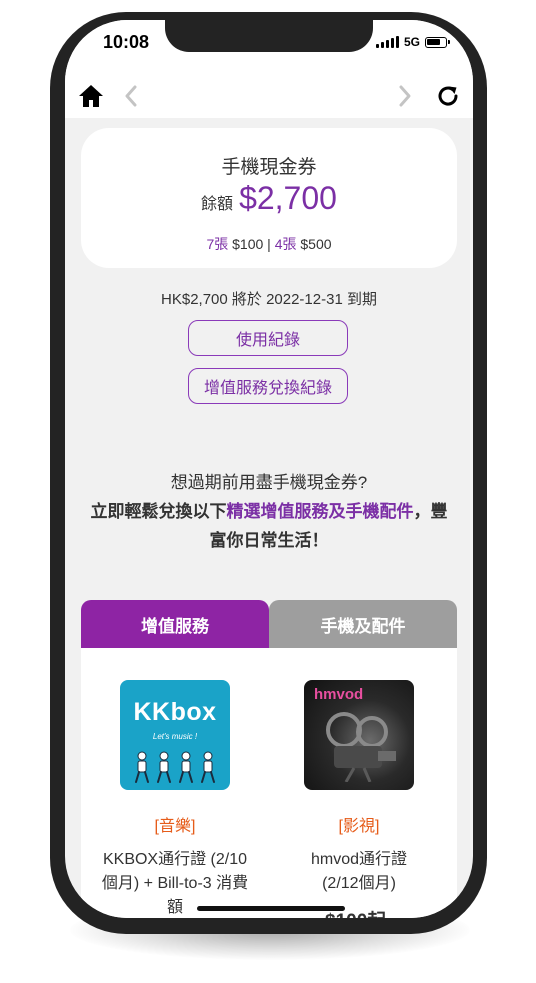 The height and width of the screenshot is (983, 536). I want to click on kkbox-image: KKbox Let's music !, so click(175, 735).